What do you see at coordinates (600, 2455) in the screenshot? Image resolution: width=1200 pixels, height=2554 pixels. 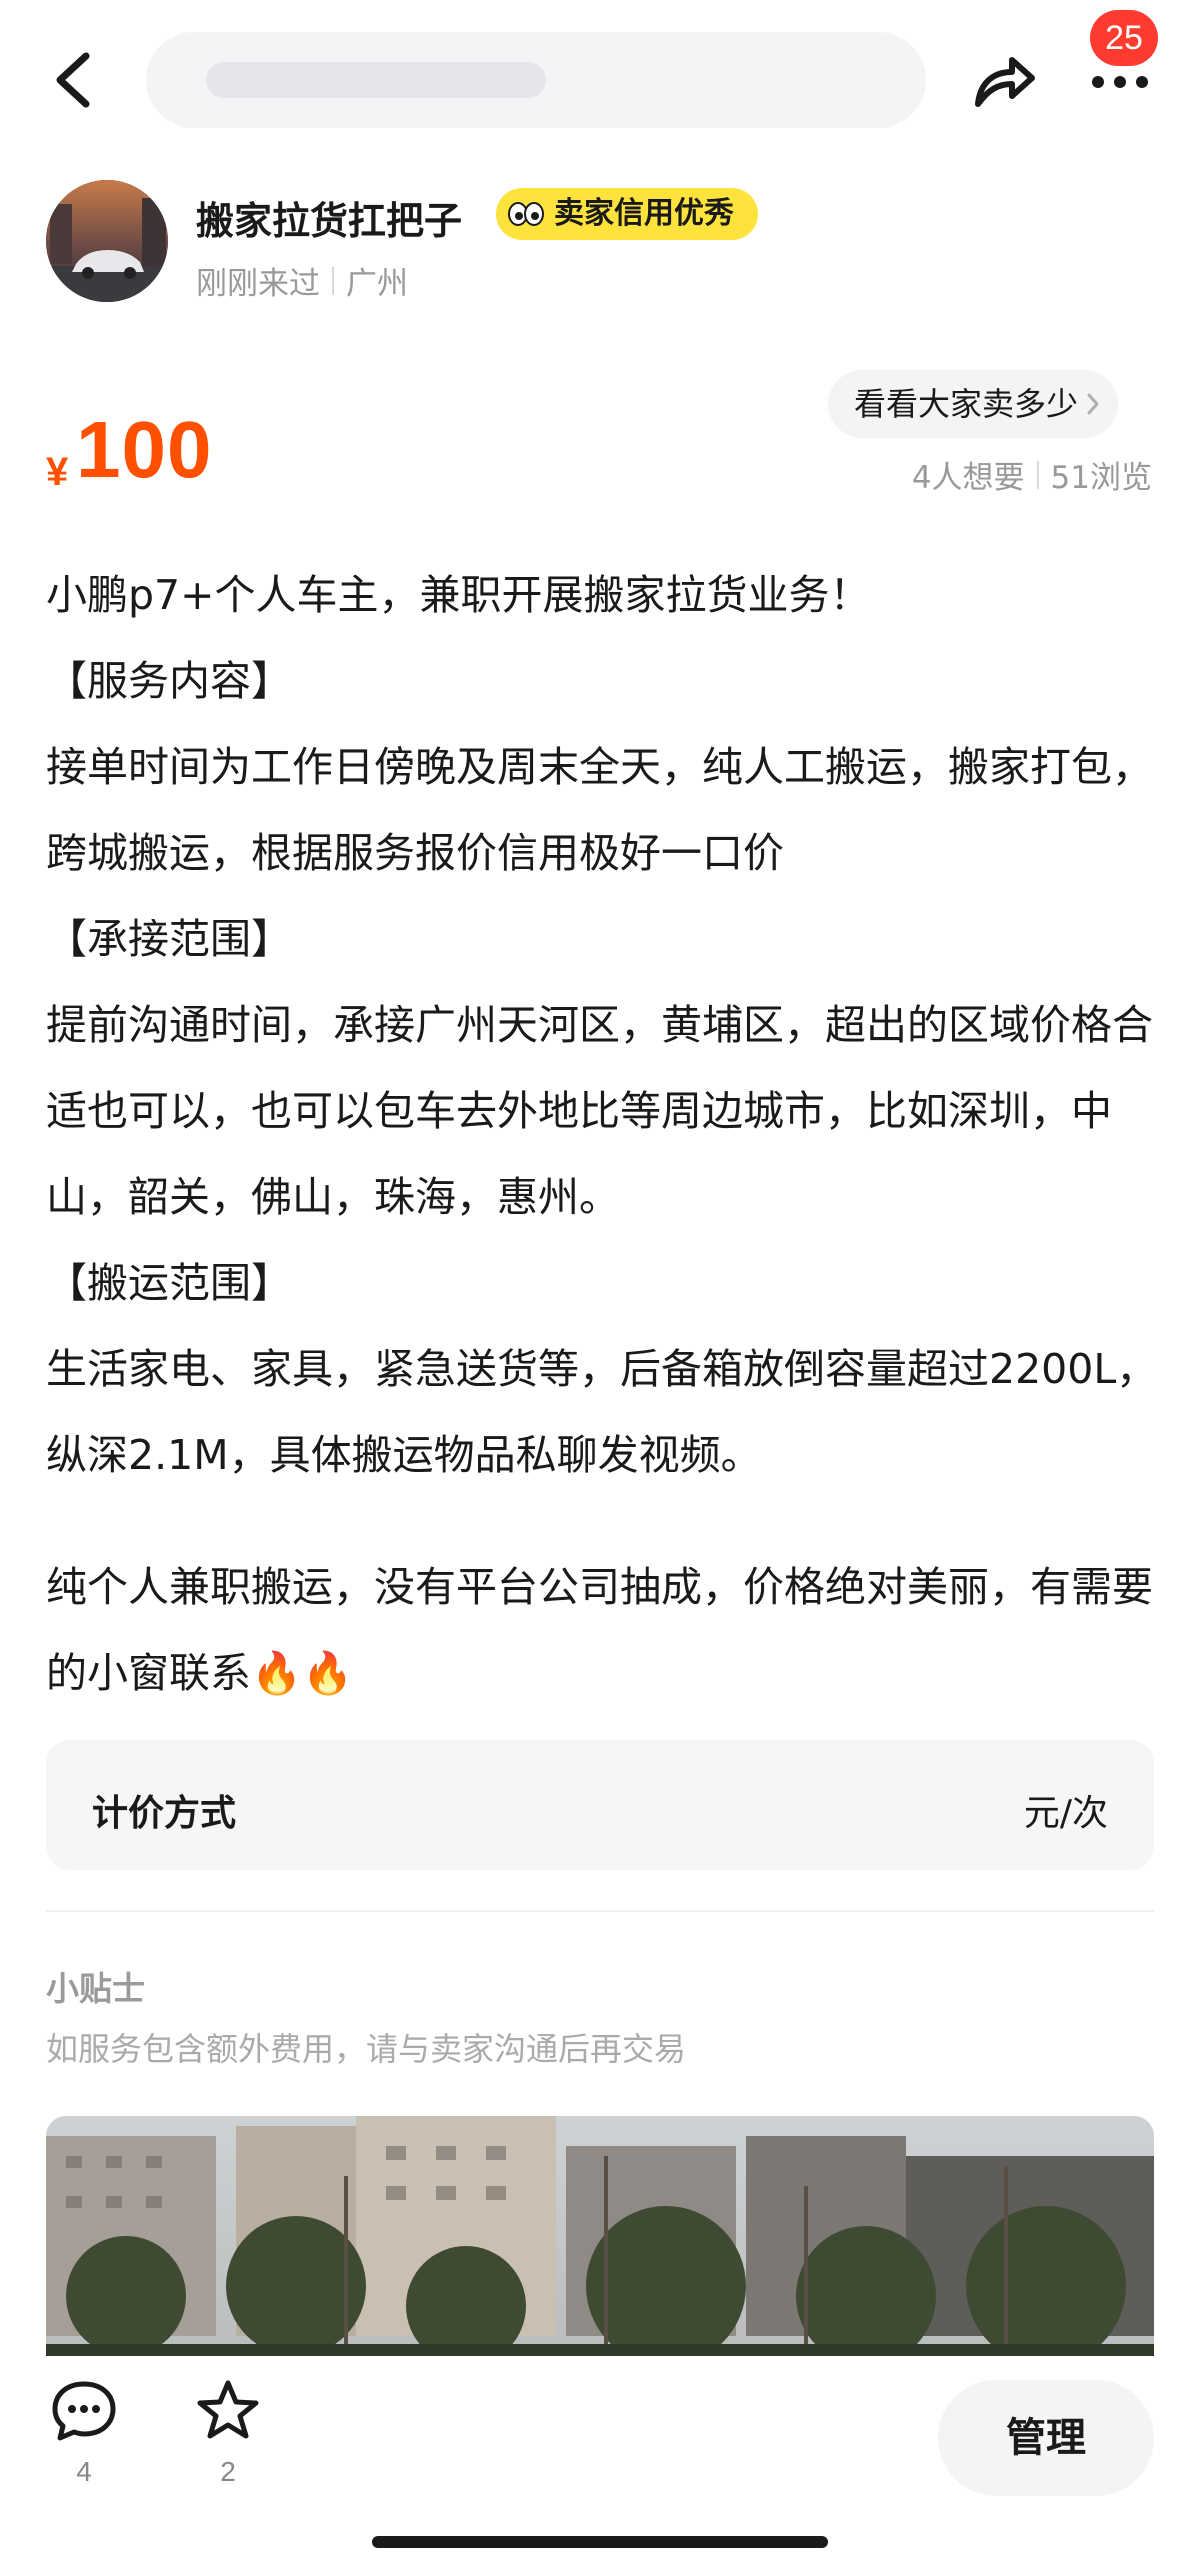 I see `bottom-action-bar: 4 2 管理` at bounding box center [600, 2455].